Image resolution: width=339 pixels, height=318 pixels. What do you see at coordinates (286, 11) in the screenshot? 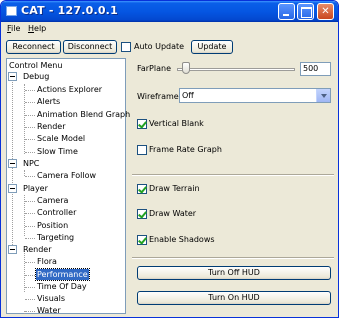
I see `minimize-button` at bounding box center [286, 11].